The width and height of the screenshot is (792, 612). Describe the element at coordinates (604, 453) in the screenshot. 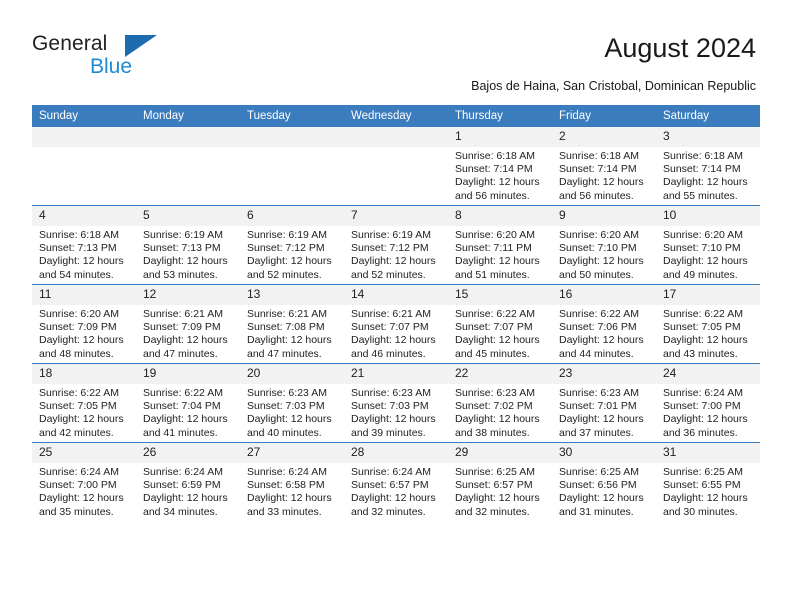

I see `day-number: 30` at that location.